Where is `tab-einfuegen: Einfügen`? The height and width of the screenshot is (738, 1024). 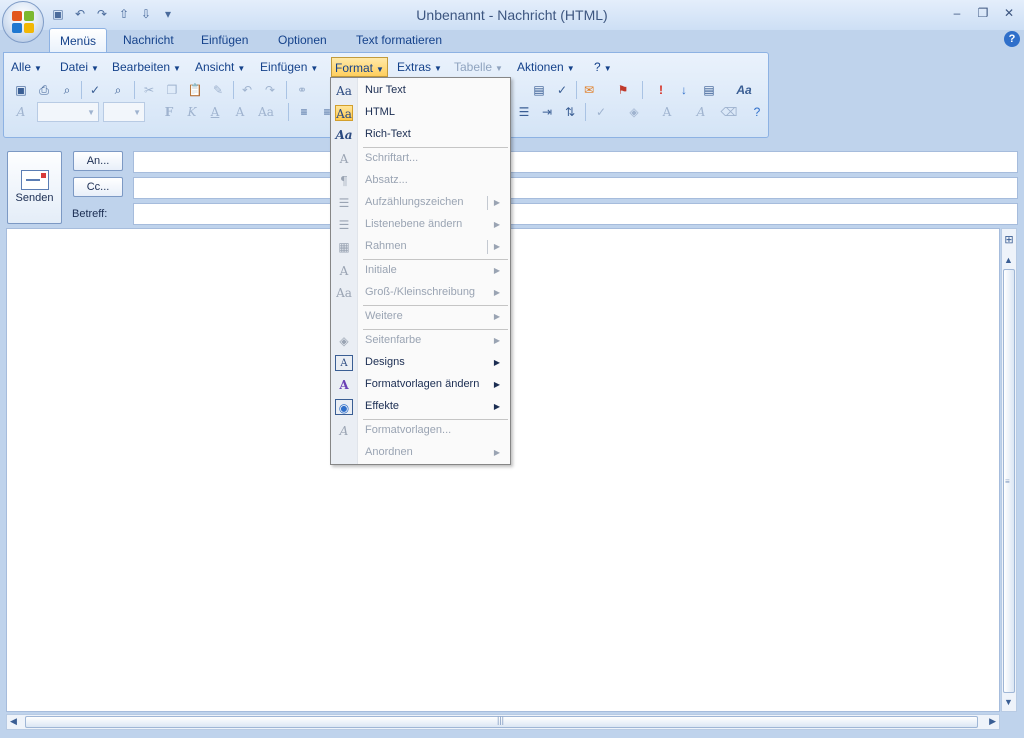 tab-einfuegen: Einfügen is located at coordinates (224, 40).